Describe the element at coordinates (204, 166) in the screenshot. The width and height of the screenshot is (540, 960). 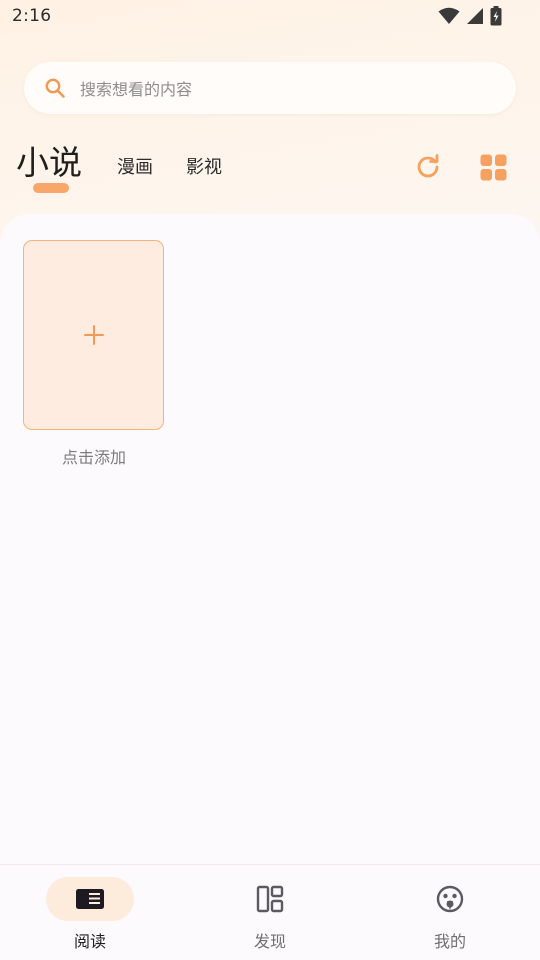
I see `tab-video: 影视` at that location.